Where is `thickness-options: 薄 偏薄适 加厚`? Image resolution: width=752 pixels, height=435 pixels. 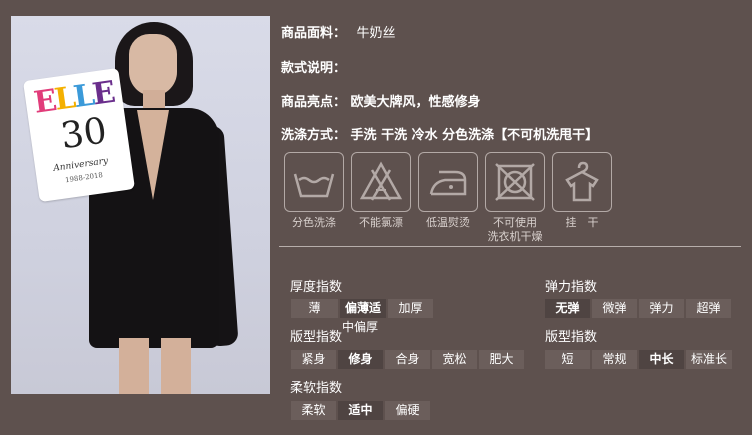 thickness-options: 薄 偏薄适 加厚 is located at coordinates (363, 308).